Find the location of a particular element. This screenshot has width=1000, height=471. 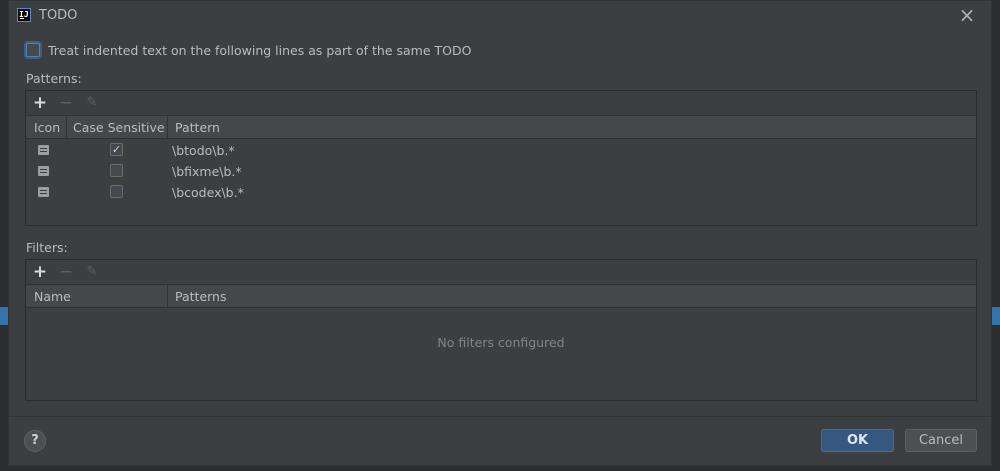

edit-pattern-icon: ✎ is located at coordinates (92, 103).